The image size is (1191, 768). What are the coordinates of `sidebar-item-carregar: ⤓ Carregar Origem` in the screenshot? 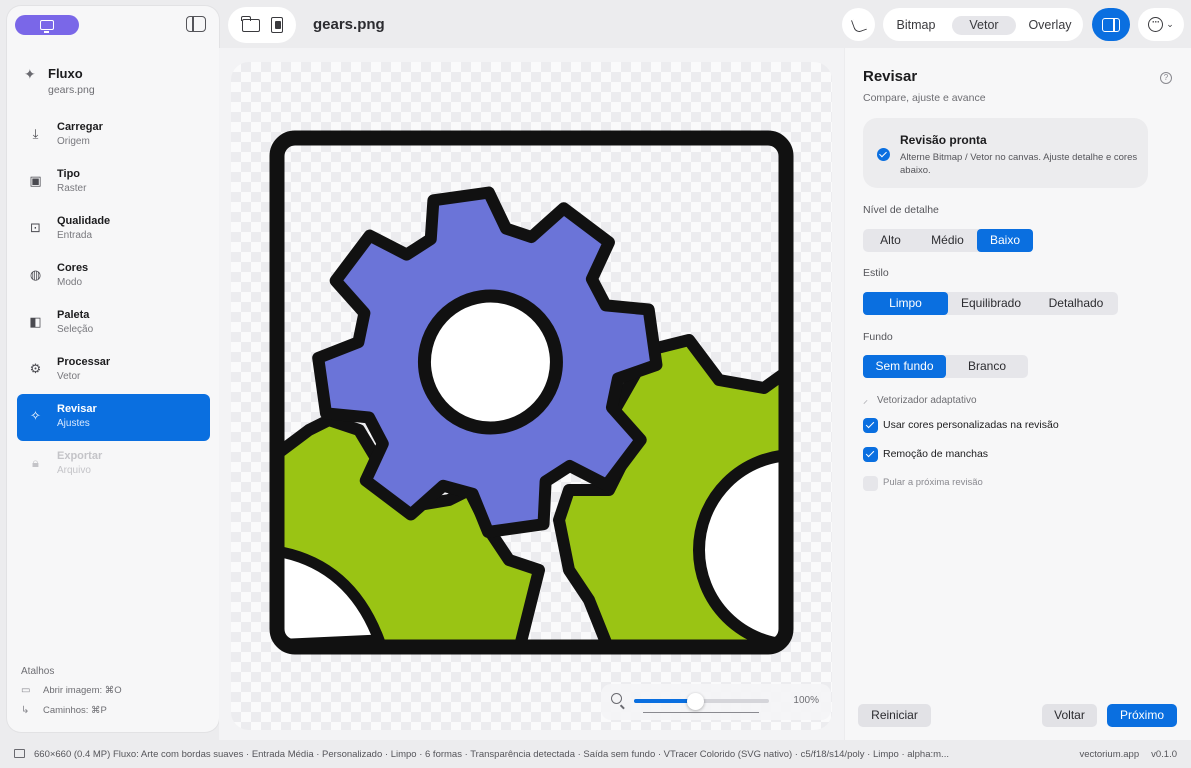 It's located at (113, 135).